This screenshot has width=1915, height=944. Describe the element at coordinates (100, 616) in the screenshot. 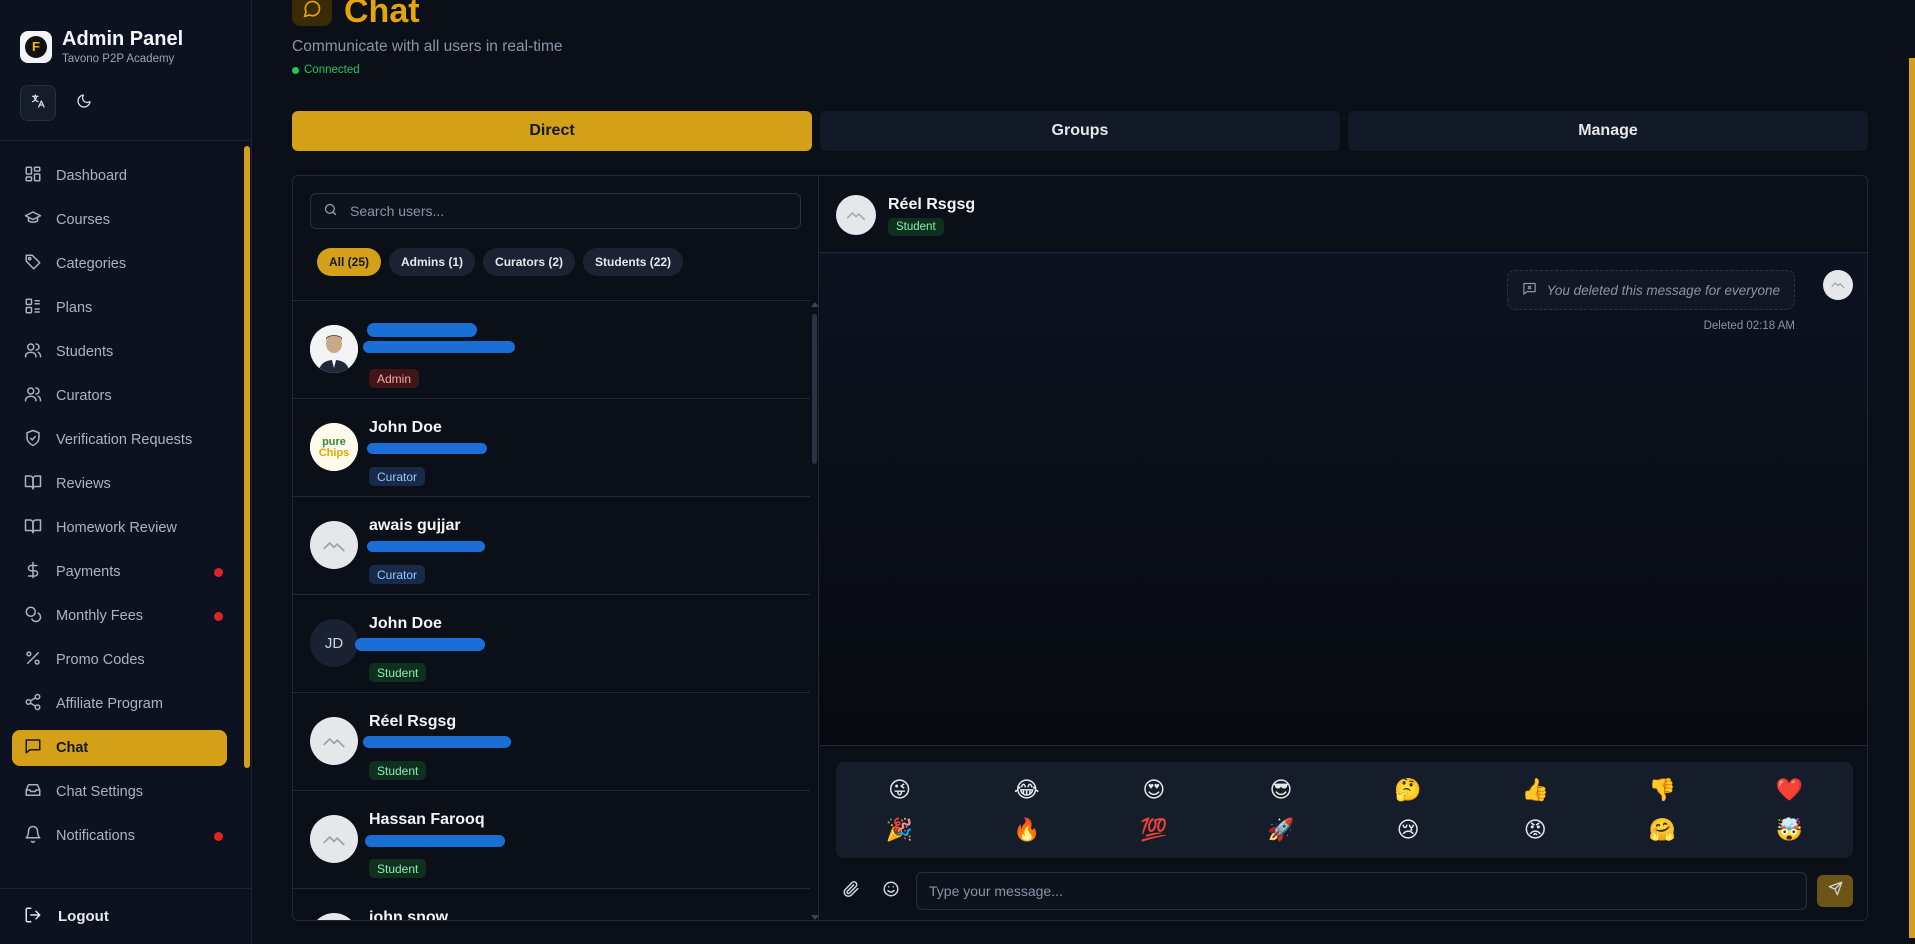

I see `sidebar-item-label: Monthly Fees` at that location.